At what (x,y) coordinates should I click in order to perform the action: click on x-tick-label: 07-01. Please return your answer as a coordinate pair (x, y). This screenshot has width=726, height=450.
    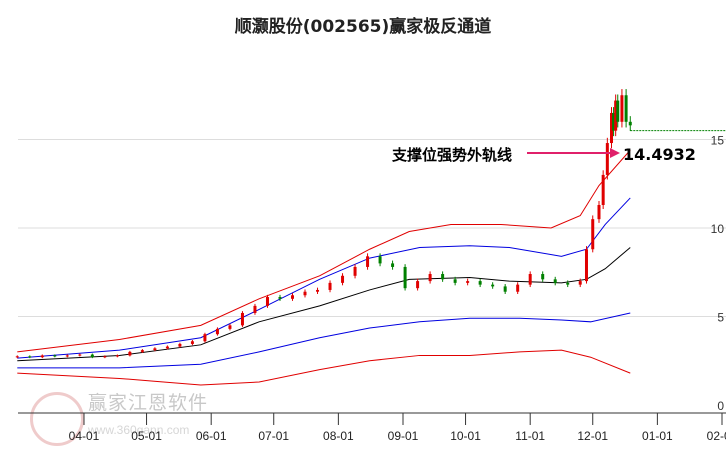
    Looking at the image, I should click on (273, 436).